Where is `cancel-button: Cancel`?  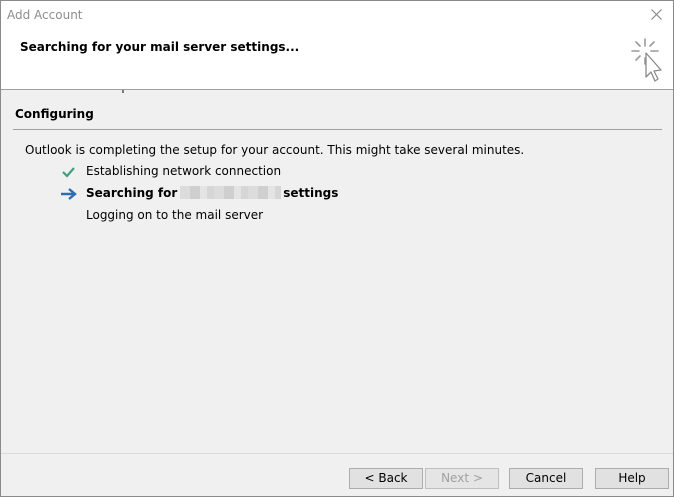 cancel-button: Cancel is located at coordinates (546, 478).